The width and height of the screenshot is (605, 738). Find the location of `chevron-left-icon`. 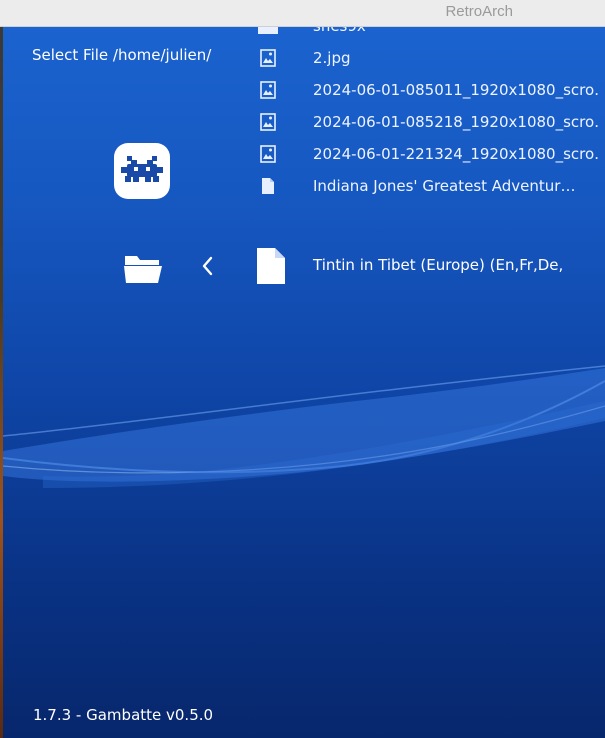

chevron-left-icon is located at coordinates (208, 266).